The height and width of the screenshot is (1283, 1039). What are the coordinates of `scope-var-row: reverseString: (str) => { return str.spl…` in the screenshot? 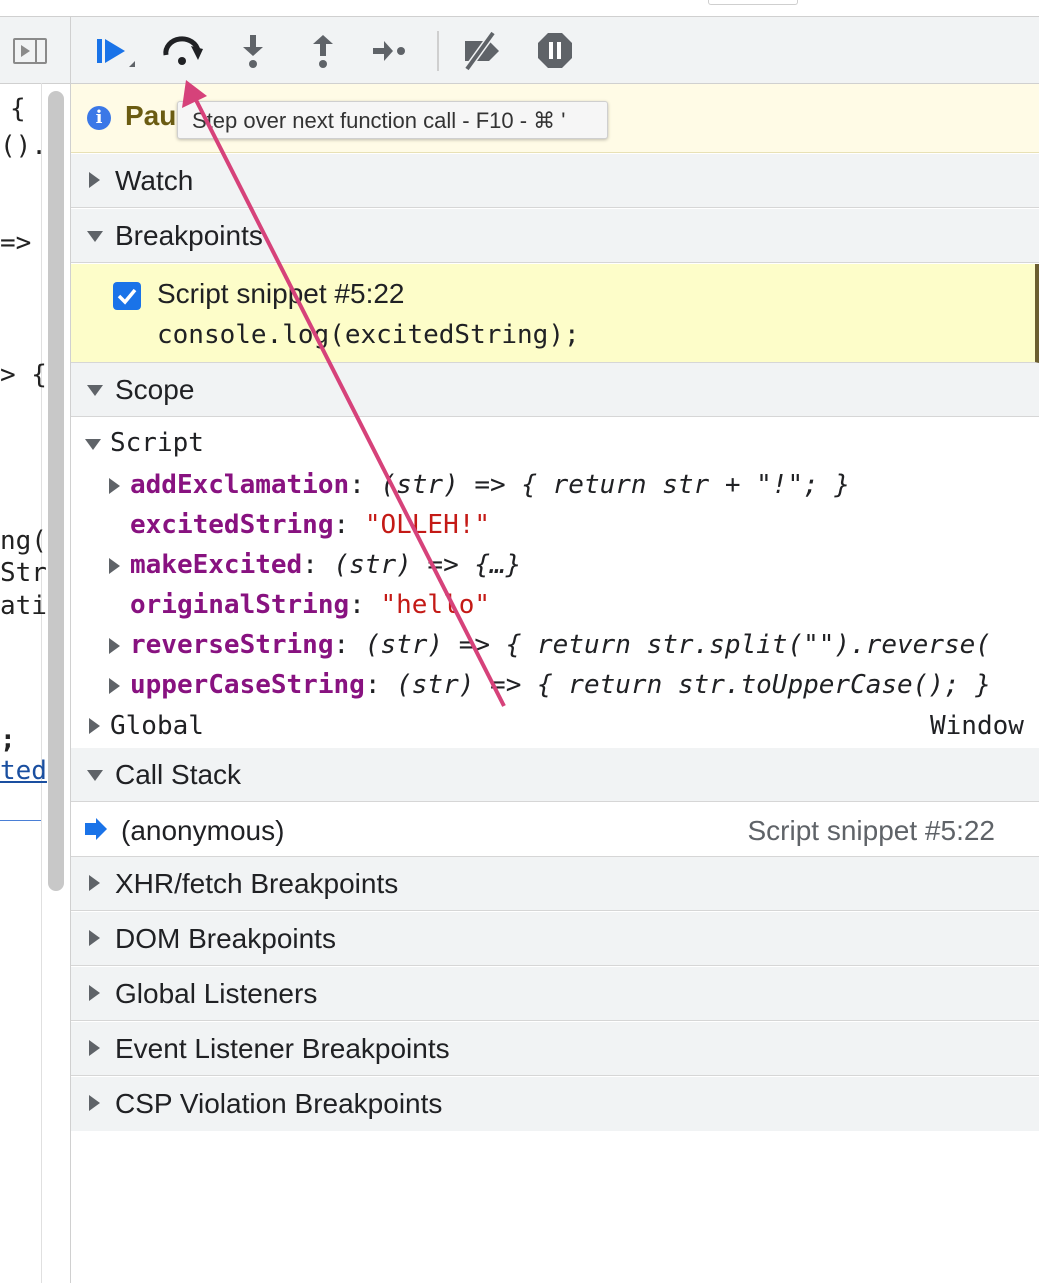 It's located at (584, 645).